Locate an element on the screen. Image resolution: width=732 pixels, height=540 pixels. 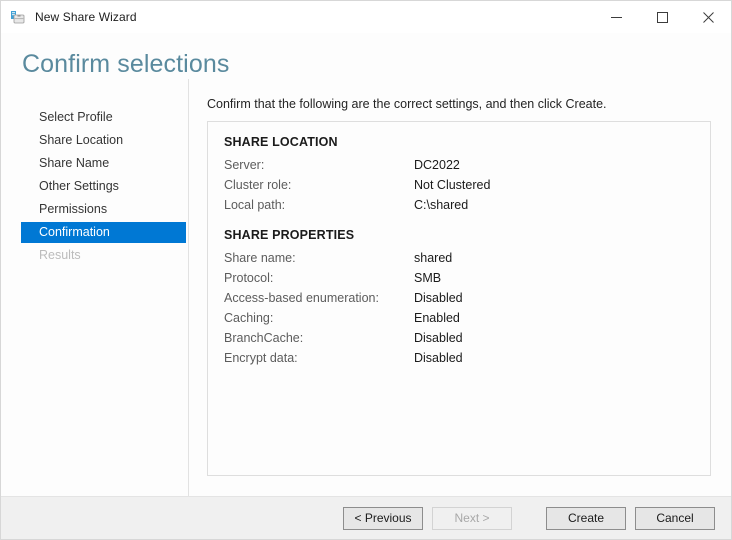
prop-value: Not Clustered is located at coordinates (452, 184).